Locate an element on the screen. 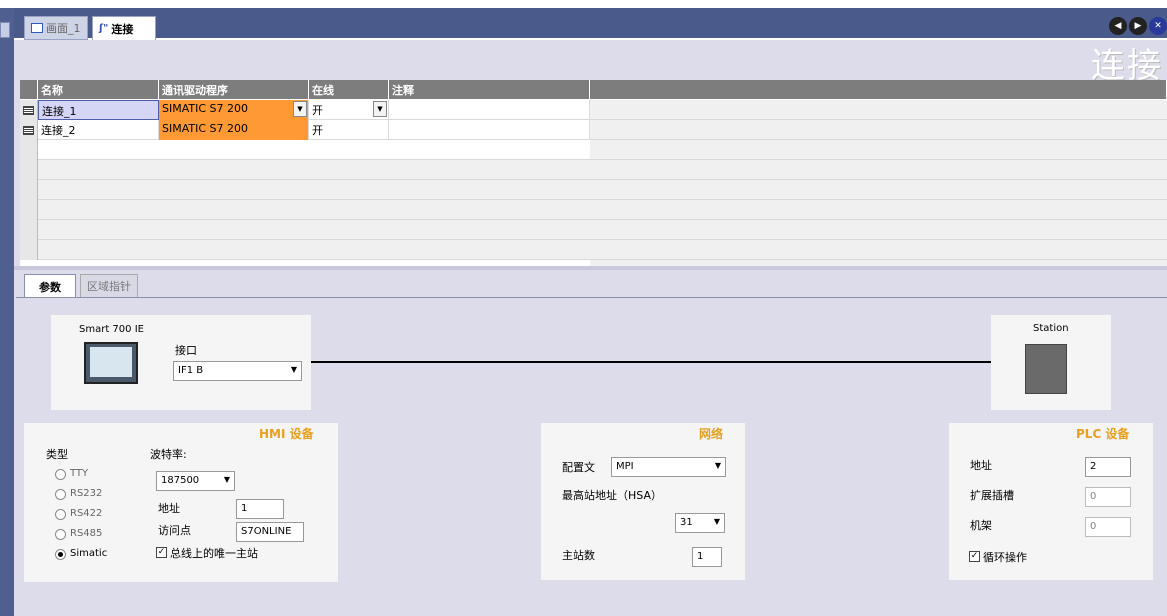  column-header-online: 在线 is located at coordinates (349, 89).